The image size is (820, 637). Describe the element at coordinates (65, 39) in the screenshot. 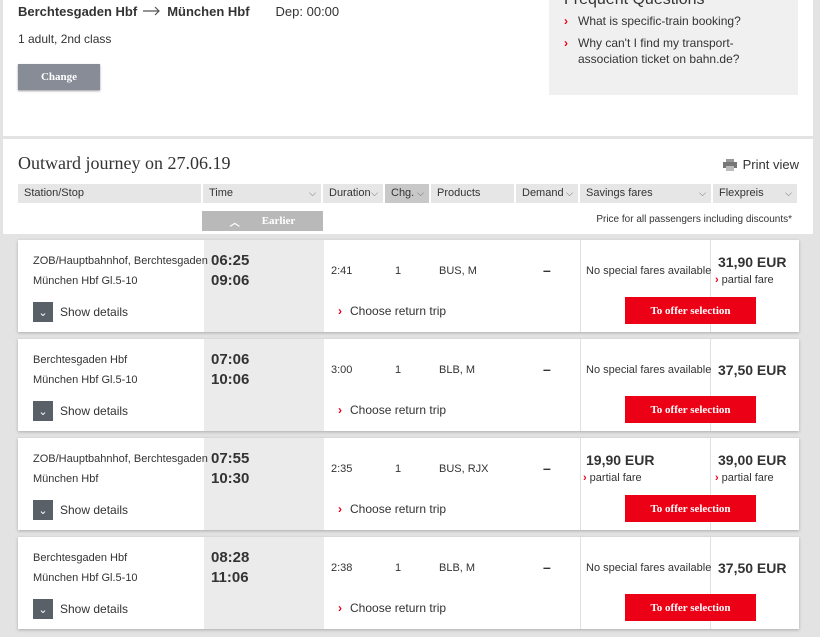

I see `passenger-summary: 1 adult, 2nd class` at that location.